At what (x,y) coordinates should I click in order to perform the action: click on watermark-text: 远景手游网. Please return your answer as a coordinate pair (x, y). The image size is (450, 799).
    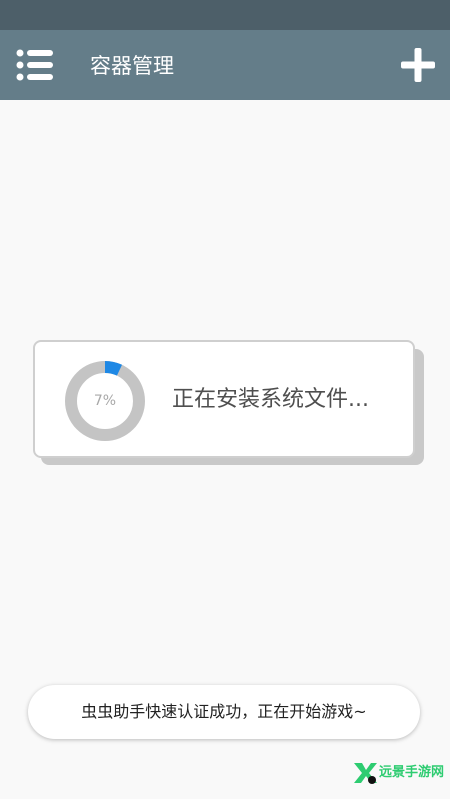
    Looking at the image, I should click on (412, 772).